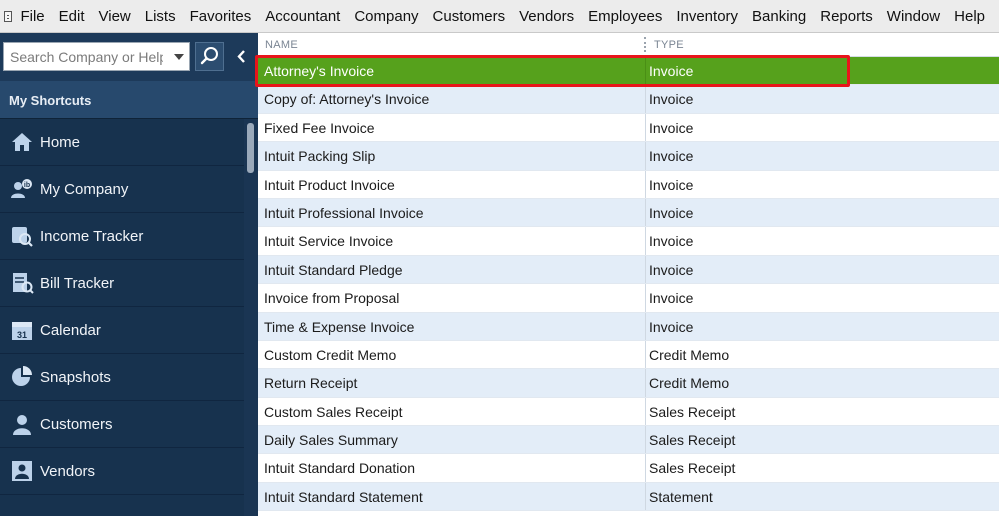  What do you see at coordinates (179, 57) in the screenshot?
I see `chevron-down-icon` at bounding box center [179, 57].